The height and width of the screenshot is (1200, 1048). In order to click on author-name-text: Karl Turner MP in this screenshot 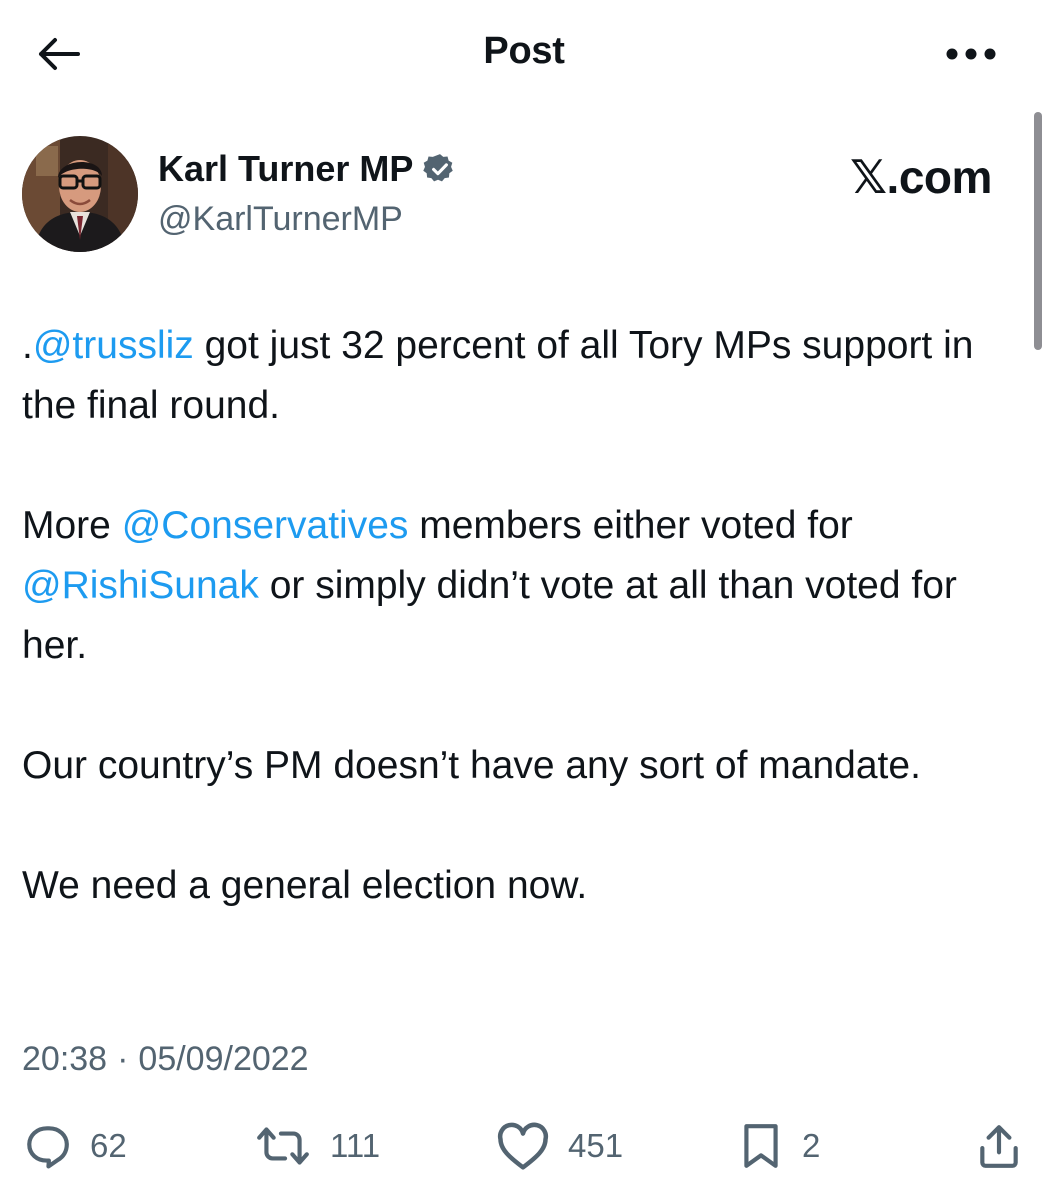, I will do `click(286, 168)`.